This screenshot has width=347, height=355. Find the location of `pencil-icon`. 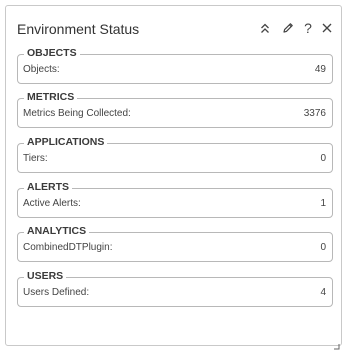

pencil-icon is located at coordinates (288, 28).